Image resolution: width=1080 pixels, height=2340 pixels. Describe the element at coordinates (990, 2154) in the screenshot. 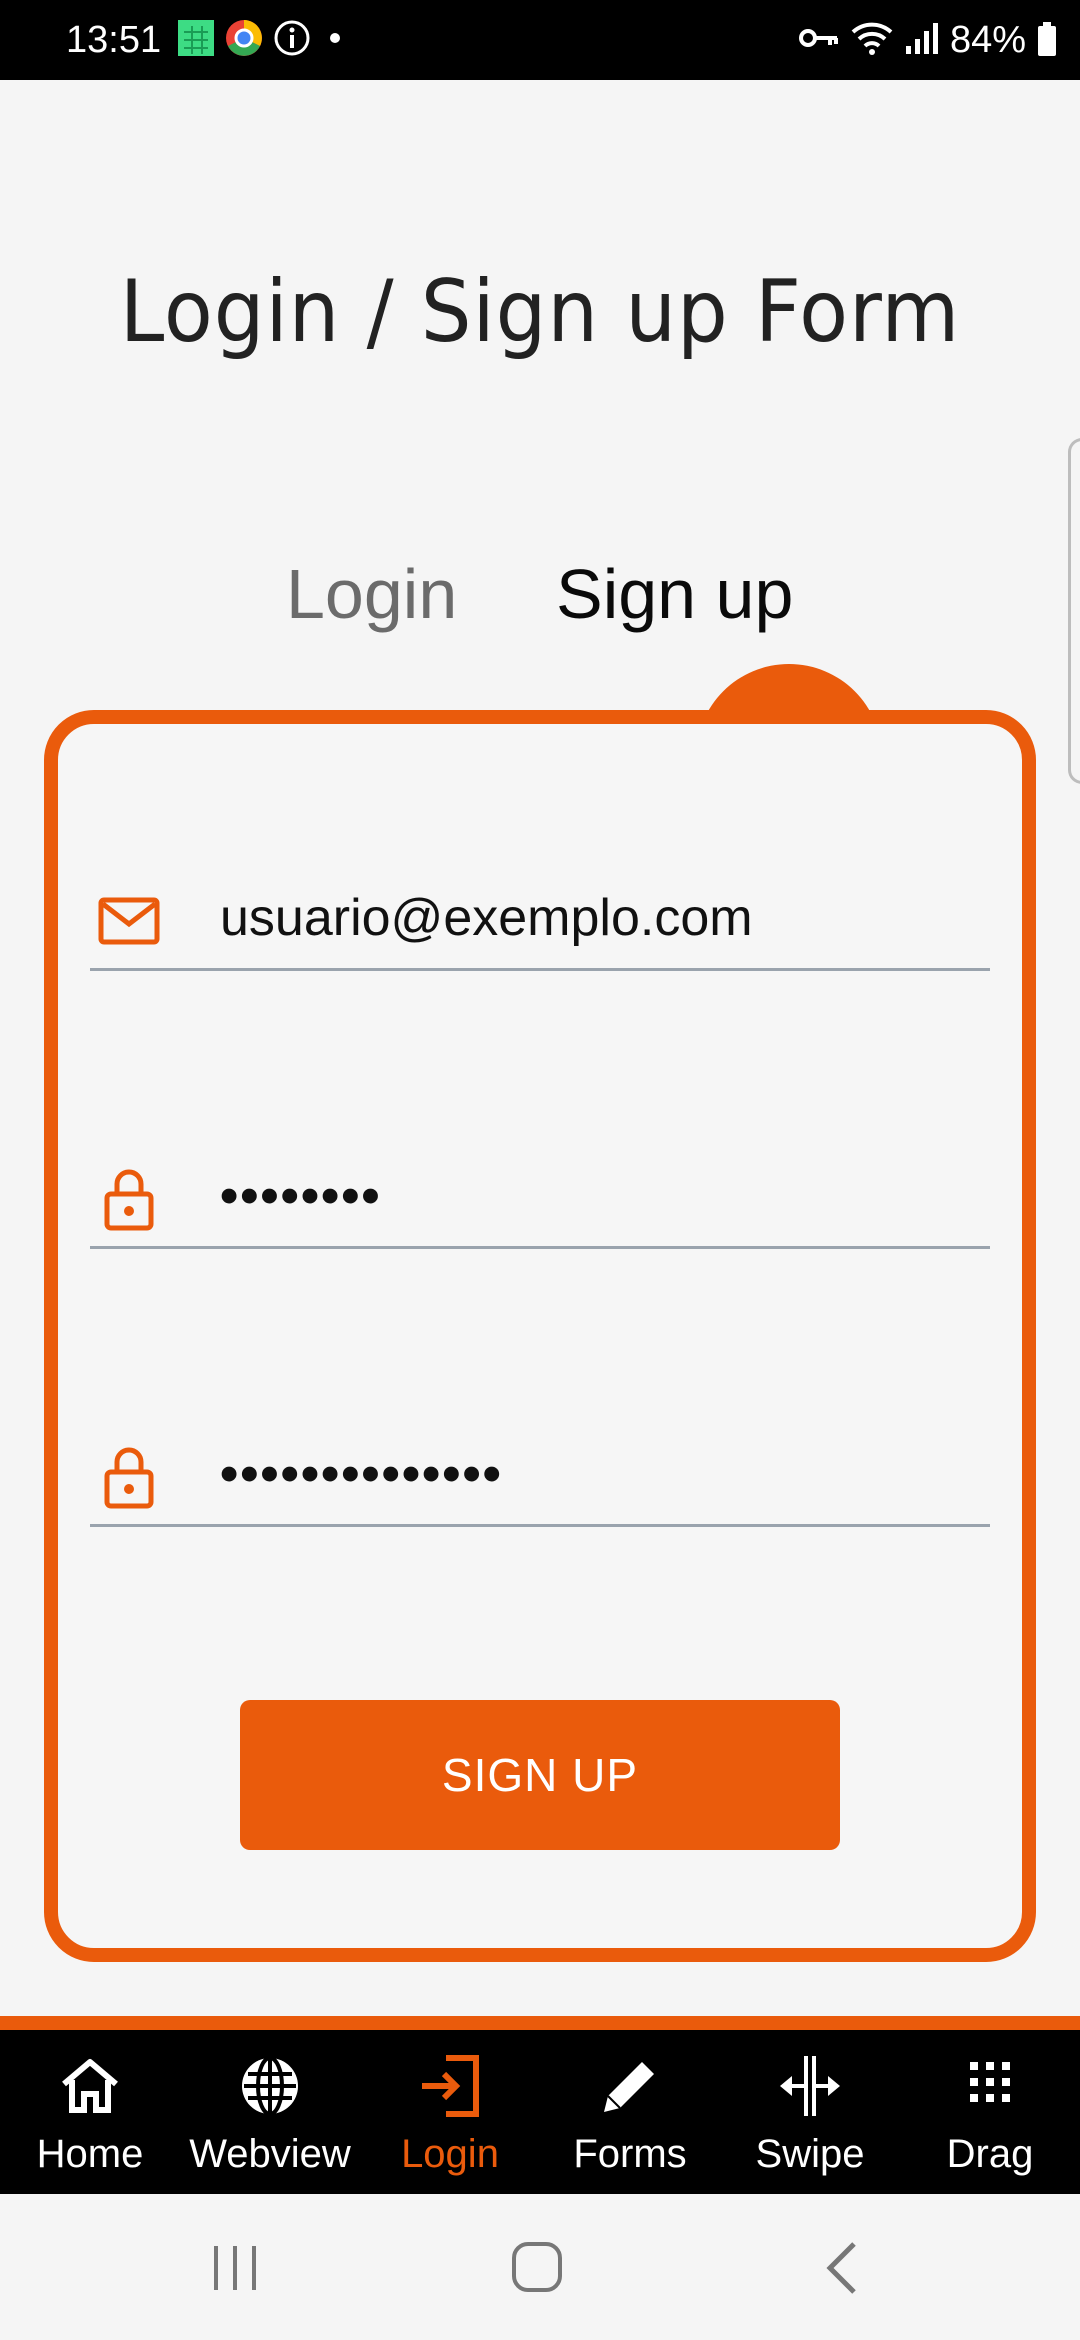

I see `nav-label: Drag` at that location.